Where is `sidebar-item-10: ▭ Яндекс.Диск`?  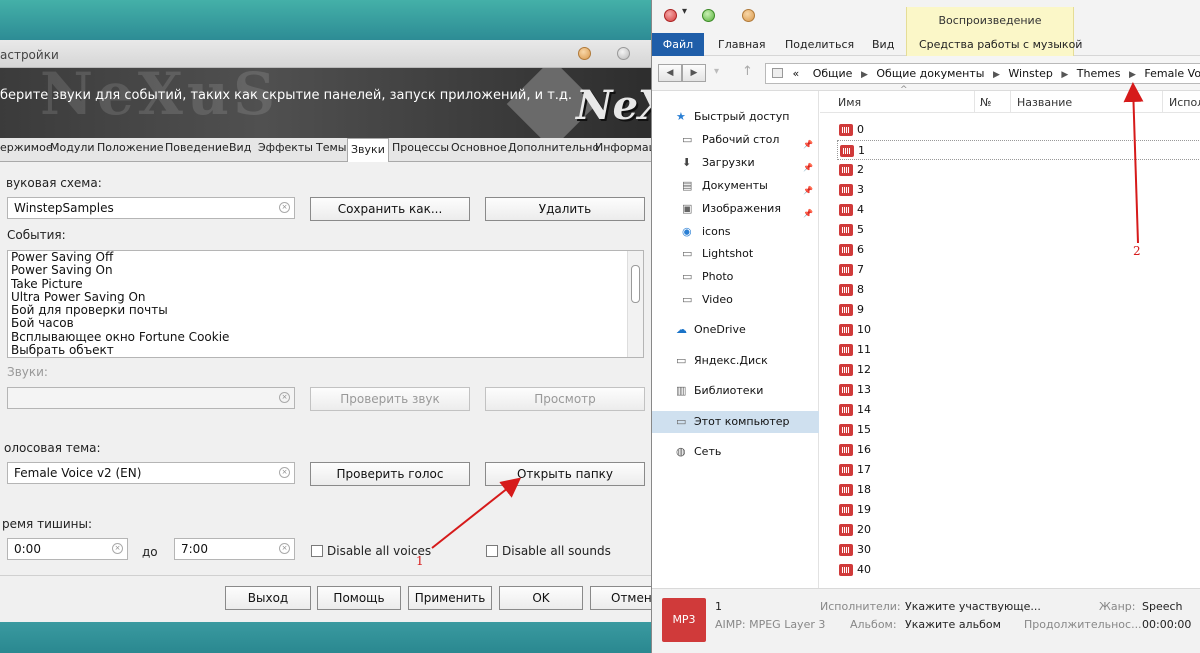 sidebar-item-10: ▭ Яндекс.Диск is located at coordinates (735, 361).